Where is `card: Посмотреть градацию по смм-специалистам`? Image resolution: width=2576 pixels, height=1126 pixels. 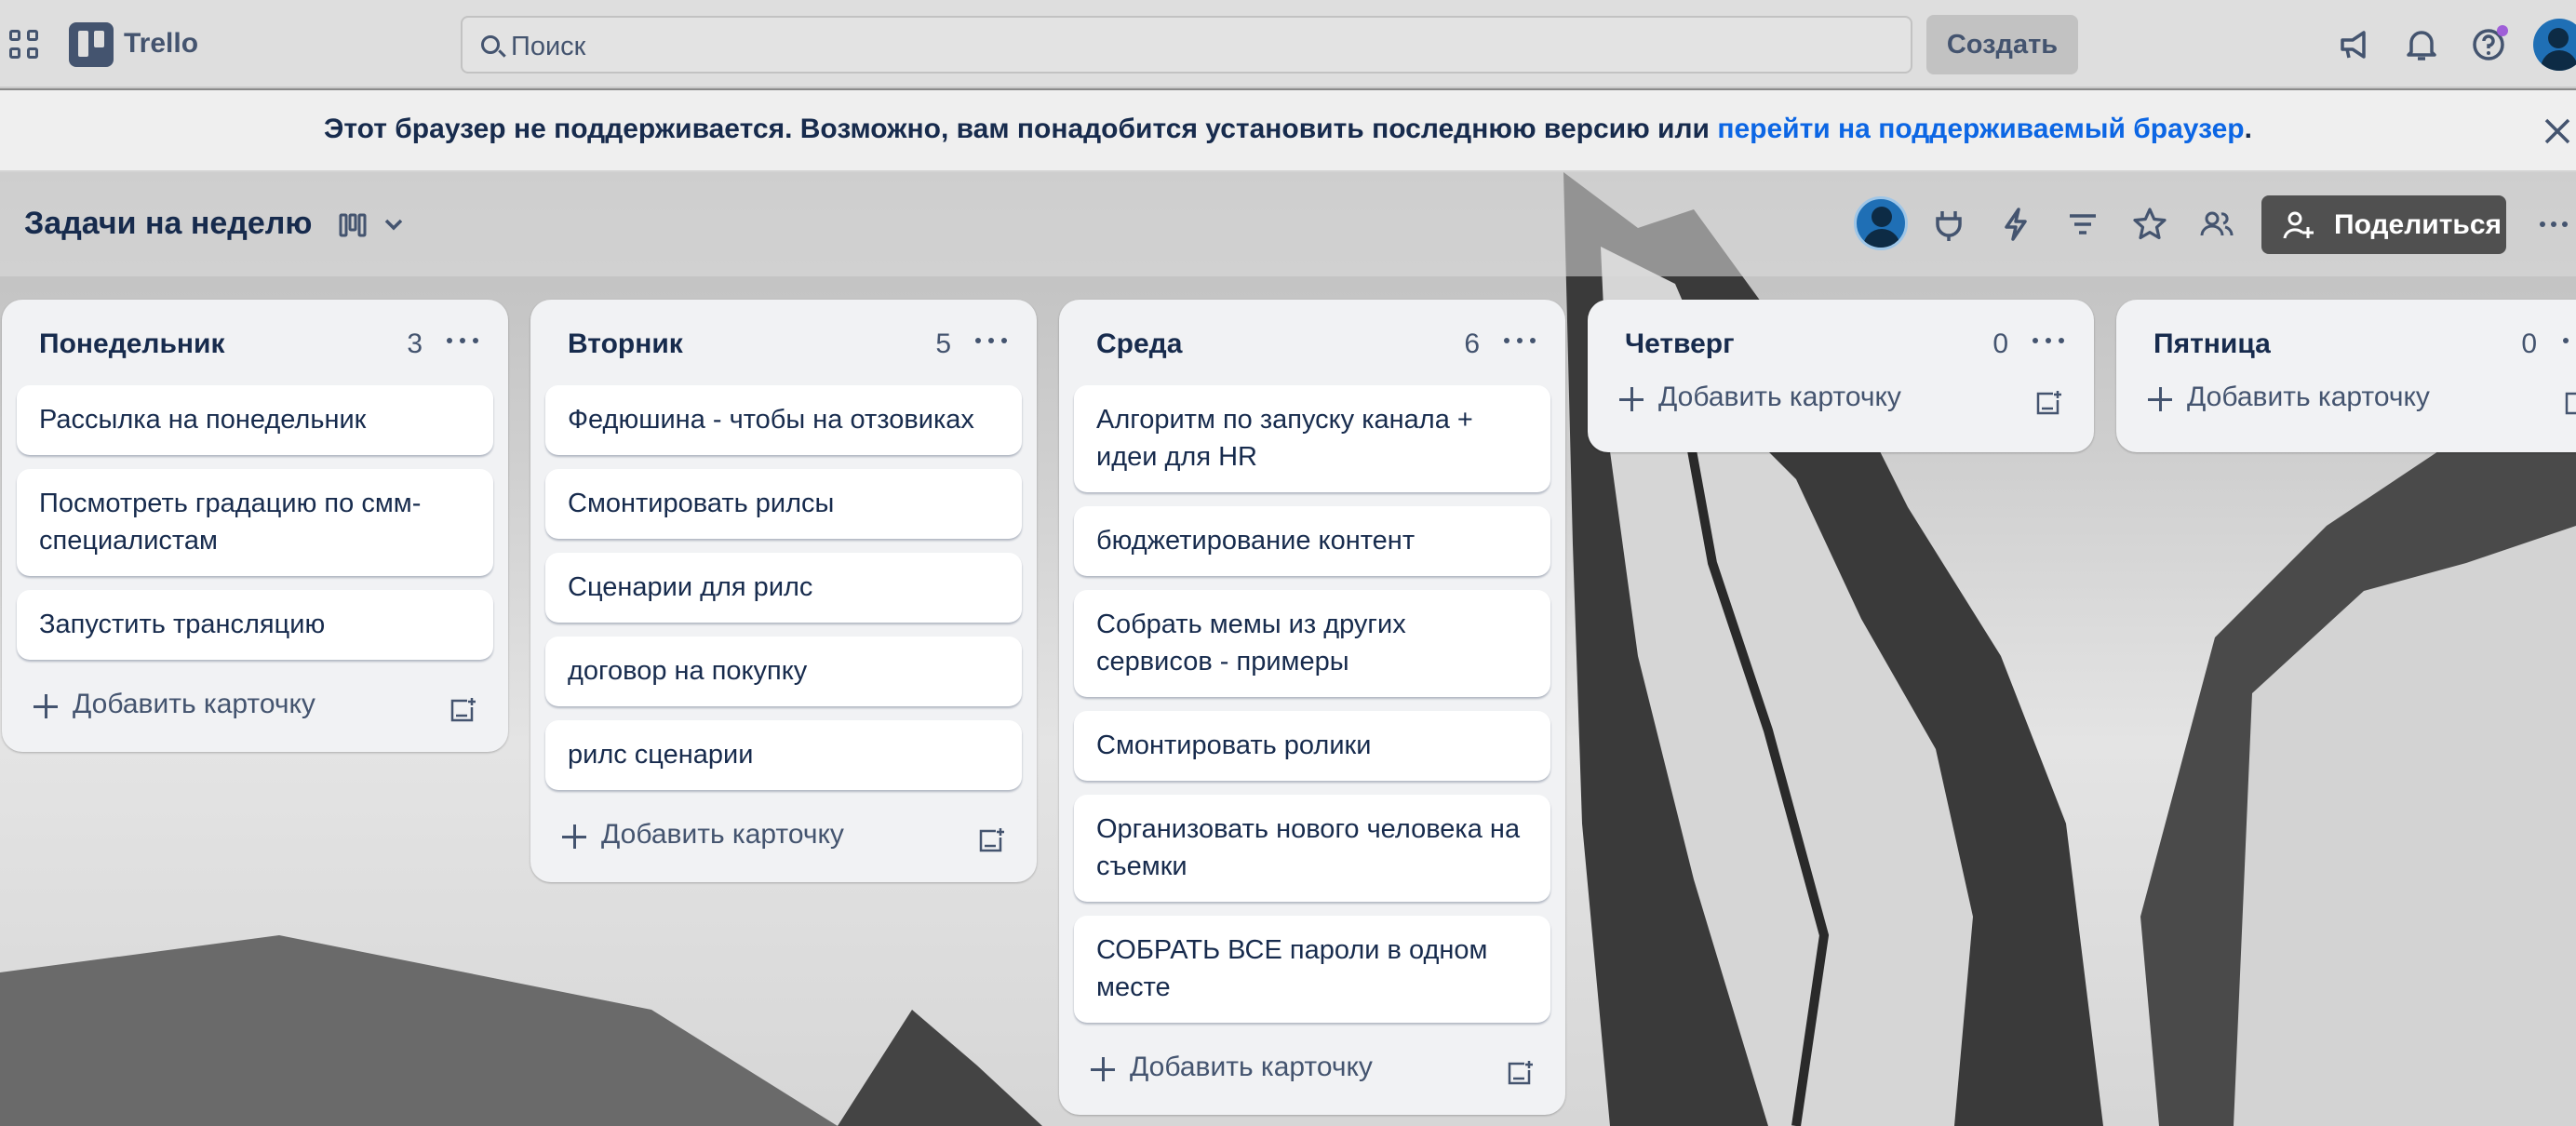
card: Посмотреть градацию по смм-специалистам is located at coordinates (255, 522).